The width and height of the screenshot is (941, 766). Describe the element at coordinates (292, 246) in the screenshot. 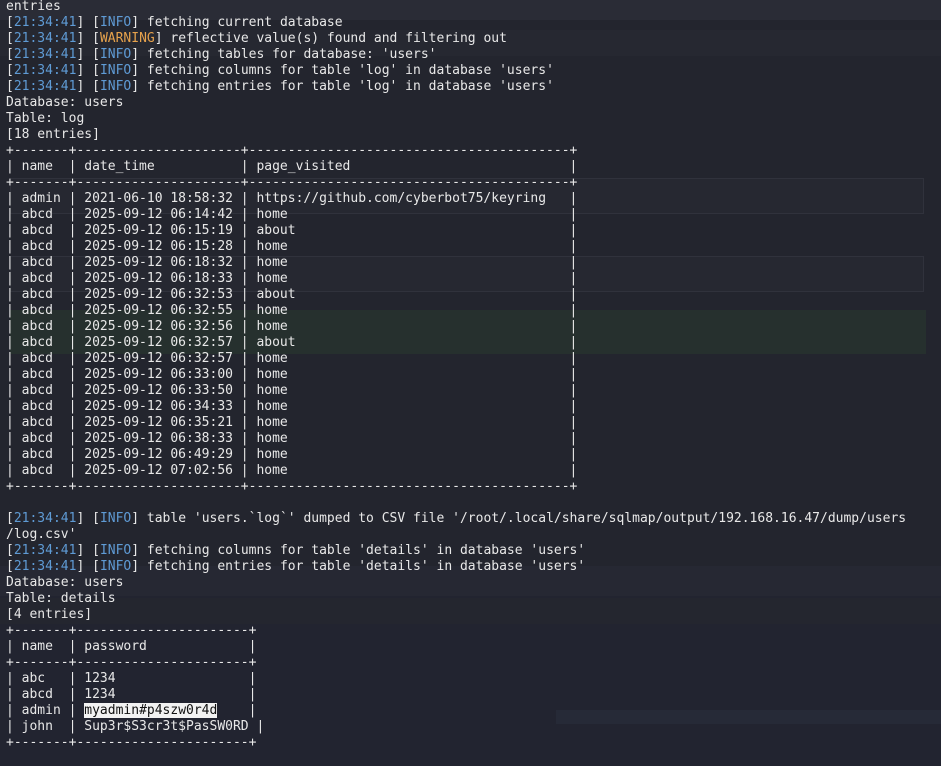

I see `line-text: | abcd | 2025-09-12 06:15:28 | home |` at that location.